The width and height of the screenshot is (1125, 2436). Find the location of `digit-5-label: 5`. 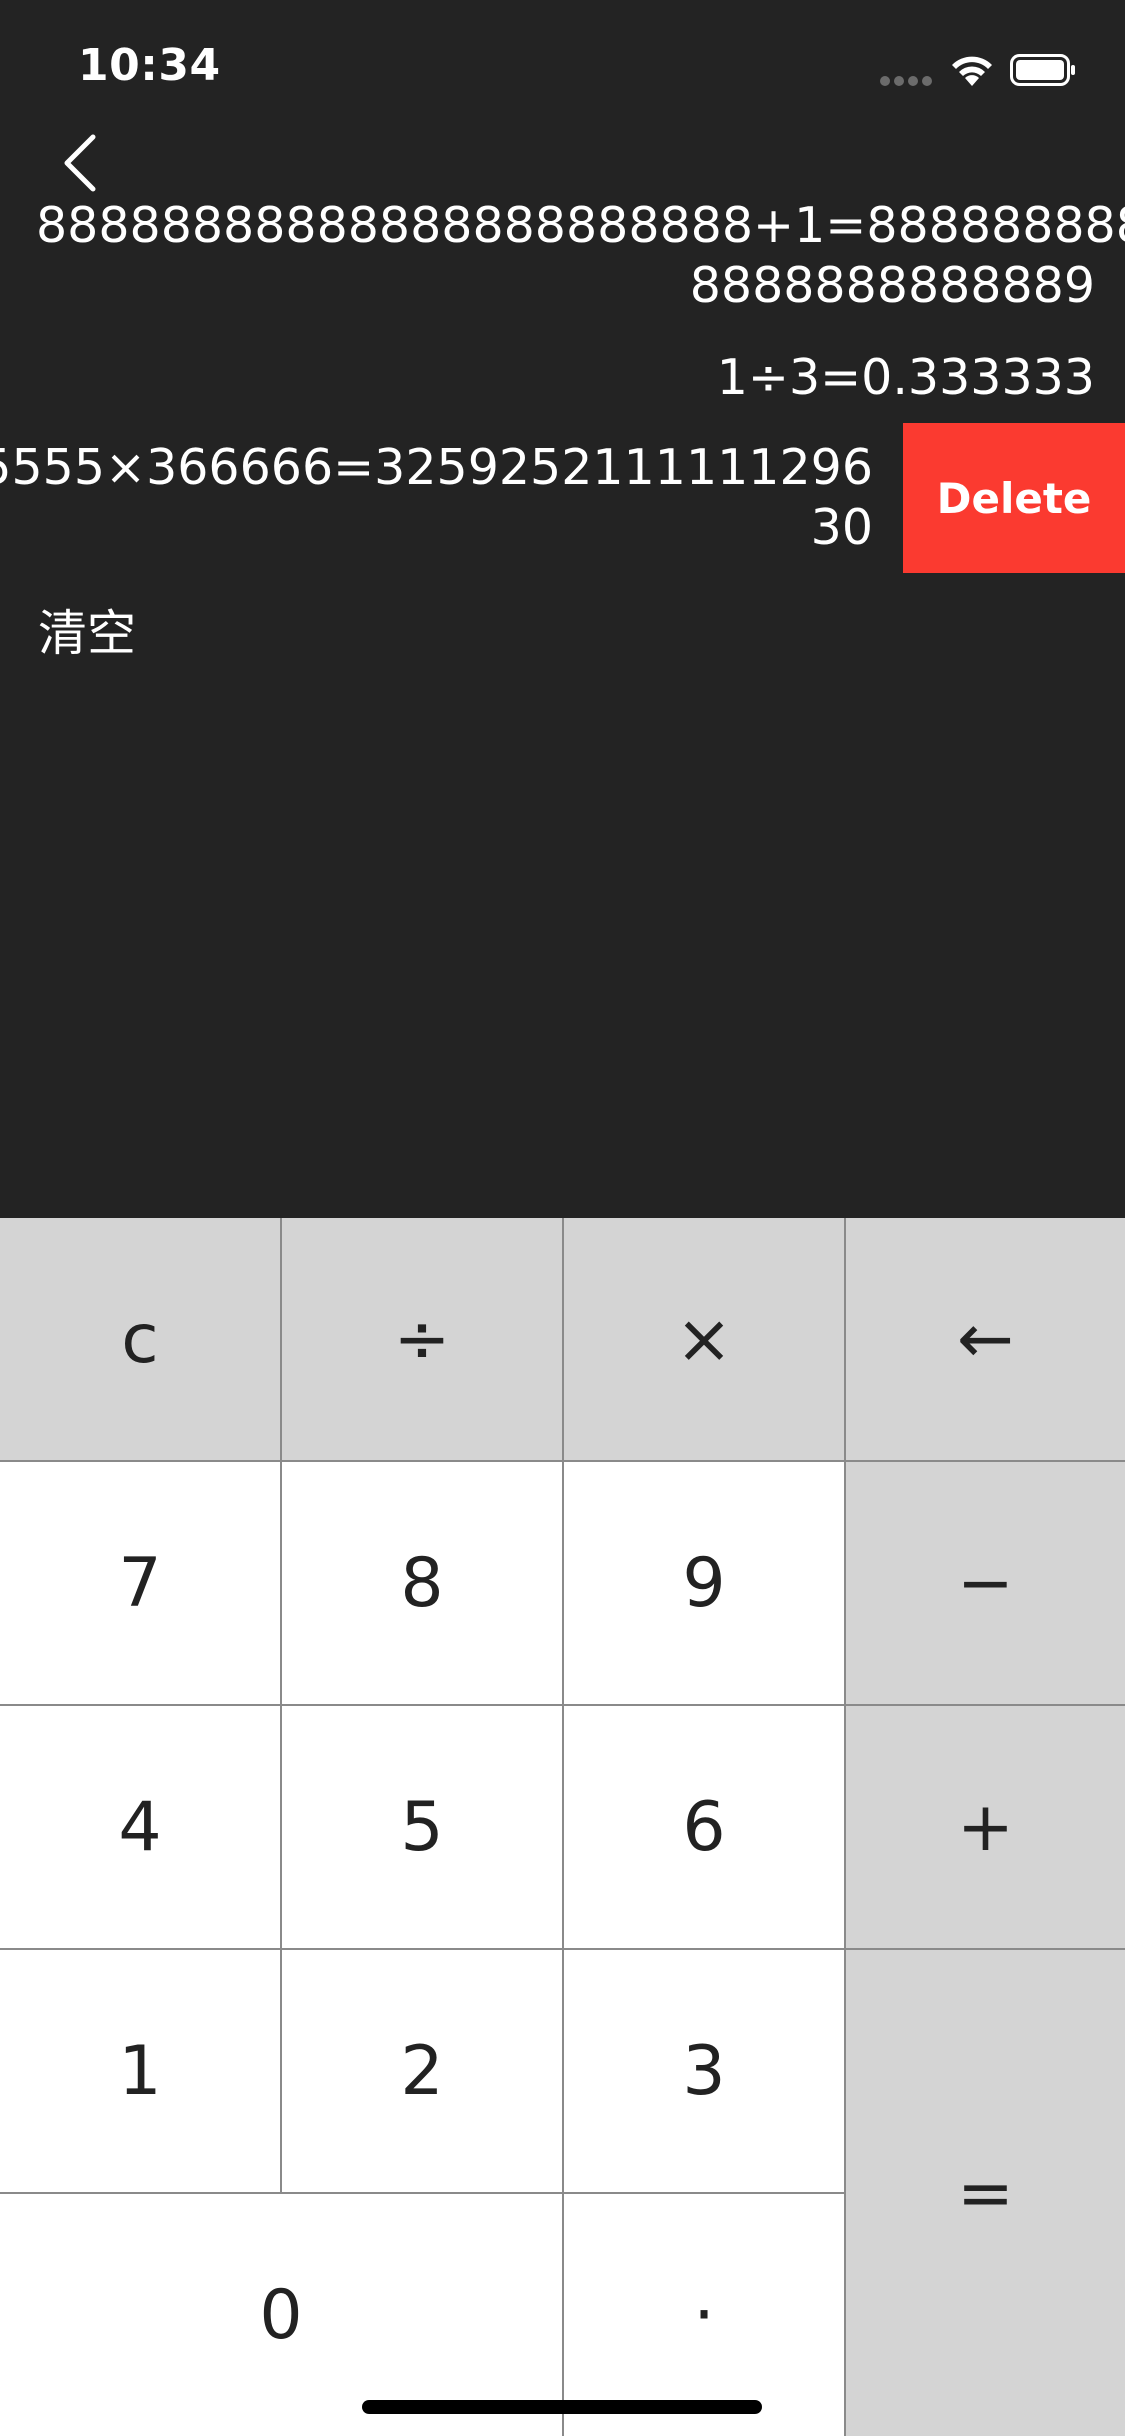

digit-5-label: 5 is located at coordinates (422, 1827).